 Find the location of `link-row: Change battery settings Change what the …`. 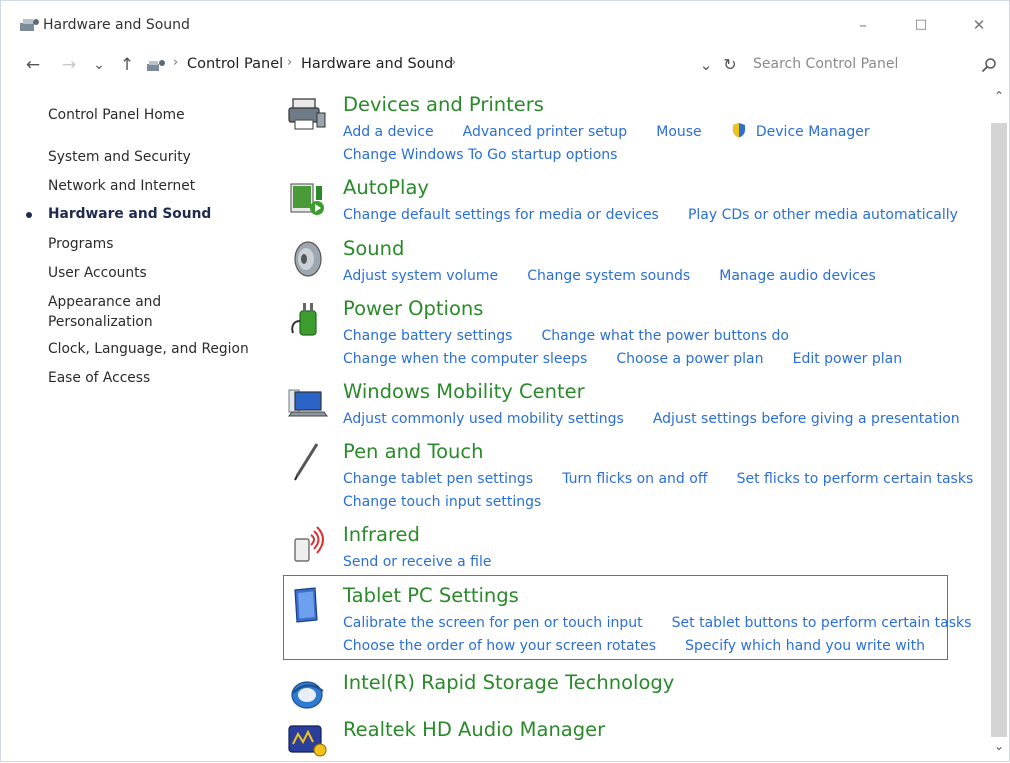

link-row: Change battery settings Change what the … is located at coordinates (578, 335).